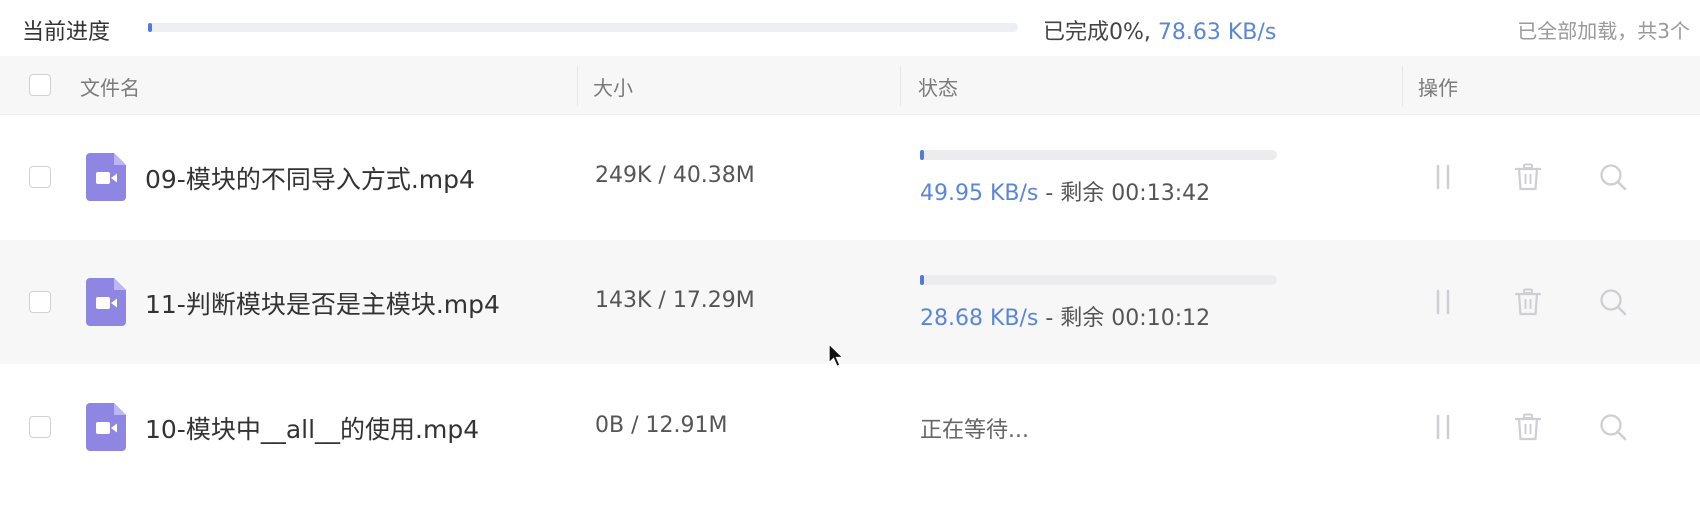 This screenshot has width=1700, height=508. Describe the element at coordinates (150, 27) in the screenshot. I see `overall-progress-fill` at that location.